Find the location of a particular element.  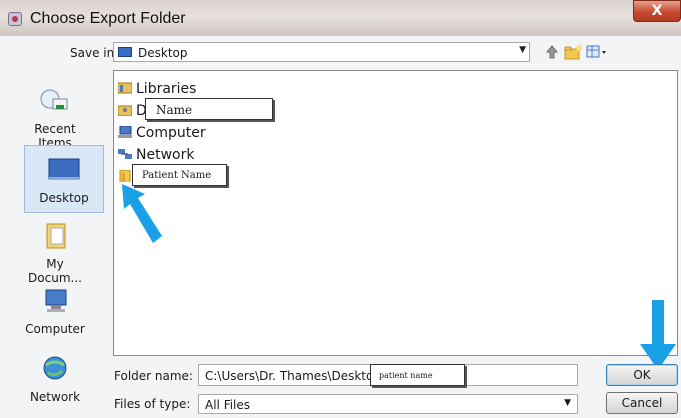

list-item-network: Network is located at coordinates (156, 155).